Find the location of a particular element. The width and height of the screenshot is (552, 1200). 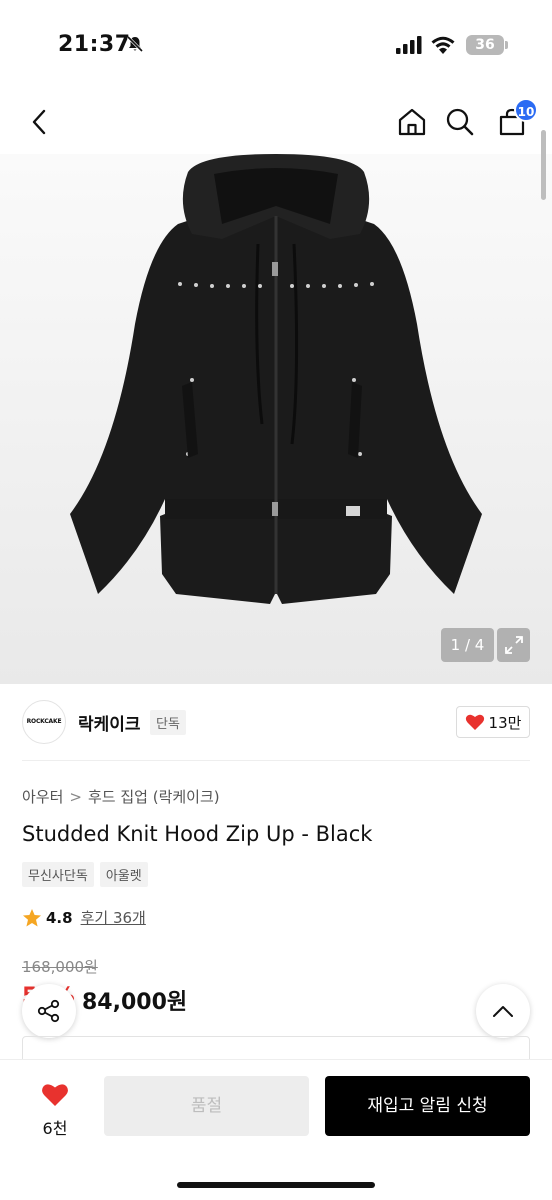

chevron-up-icon is located at coordinates (503, 1011).